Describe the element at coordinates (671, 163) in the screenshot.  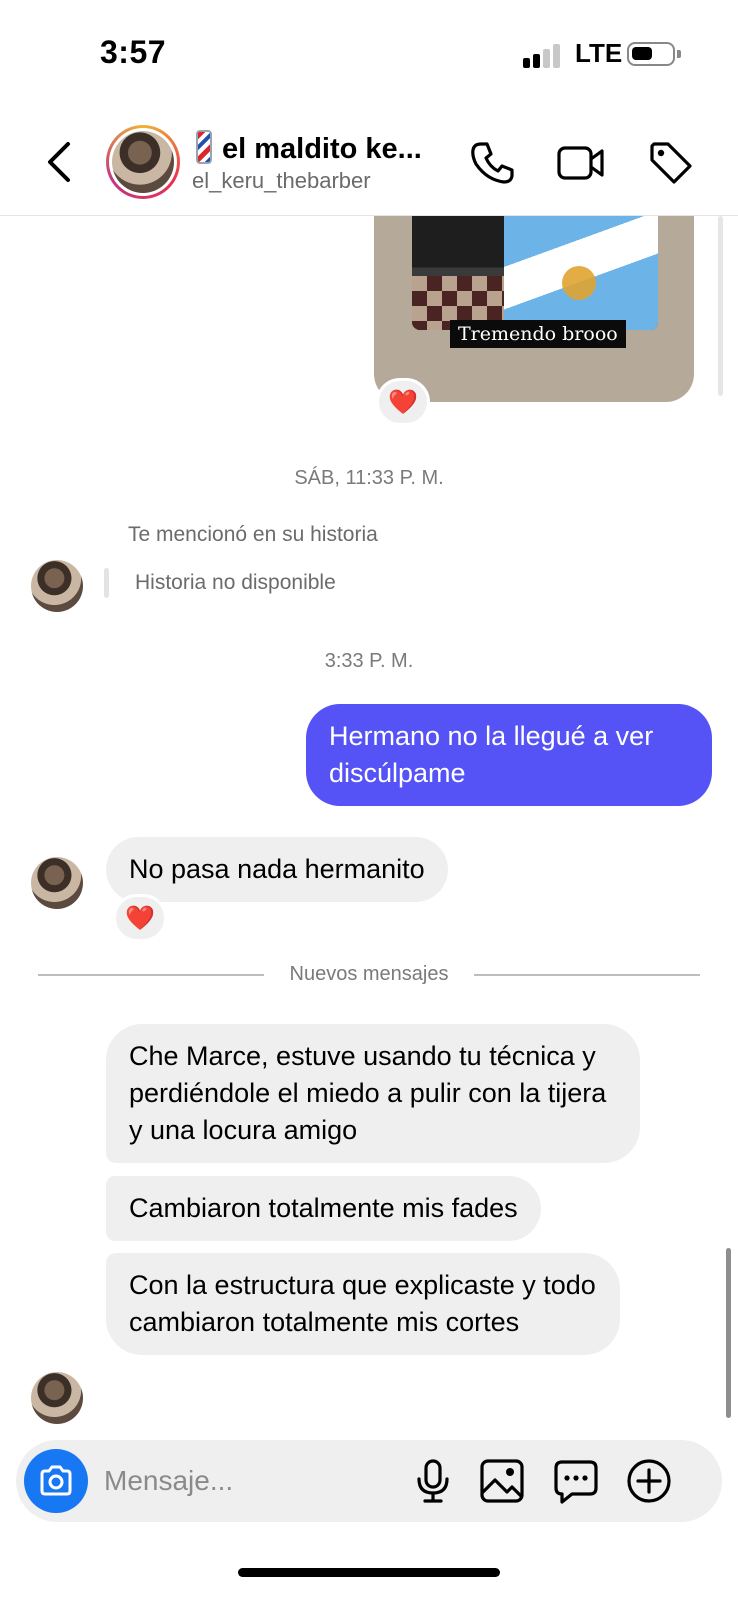
I see `tag-icon` at that location.